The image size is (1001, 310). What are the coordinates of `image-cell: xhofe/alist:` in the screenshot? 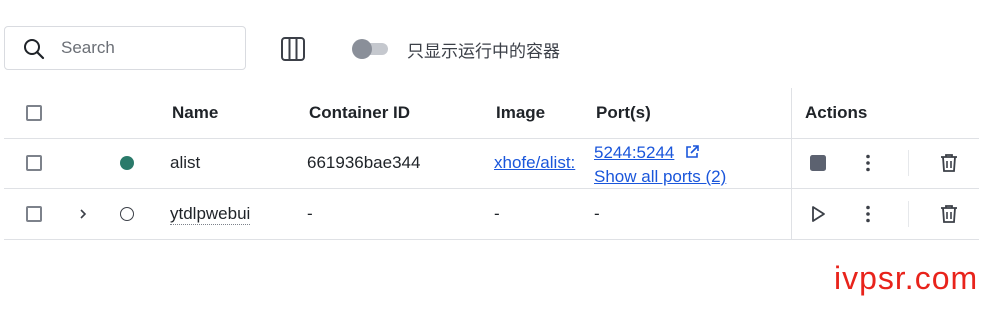 It's located at (539, 163).